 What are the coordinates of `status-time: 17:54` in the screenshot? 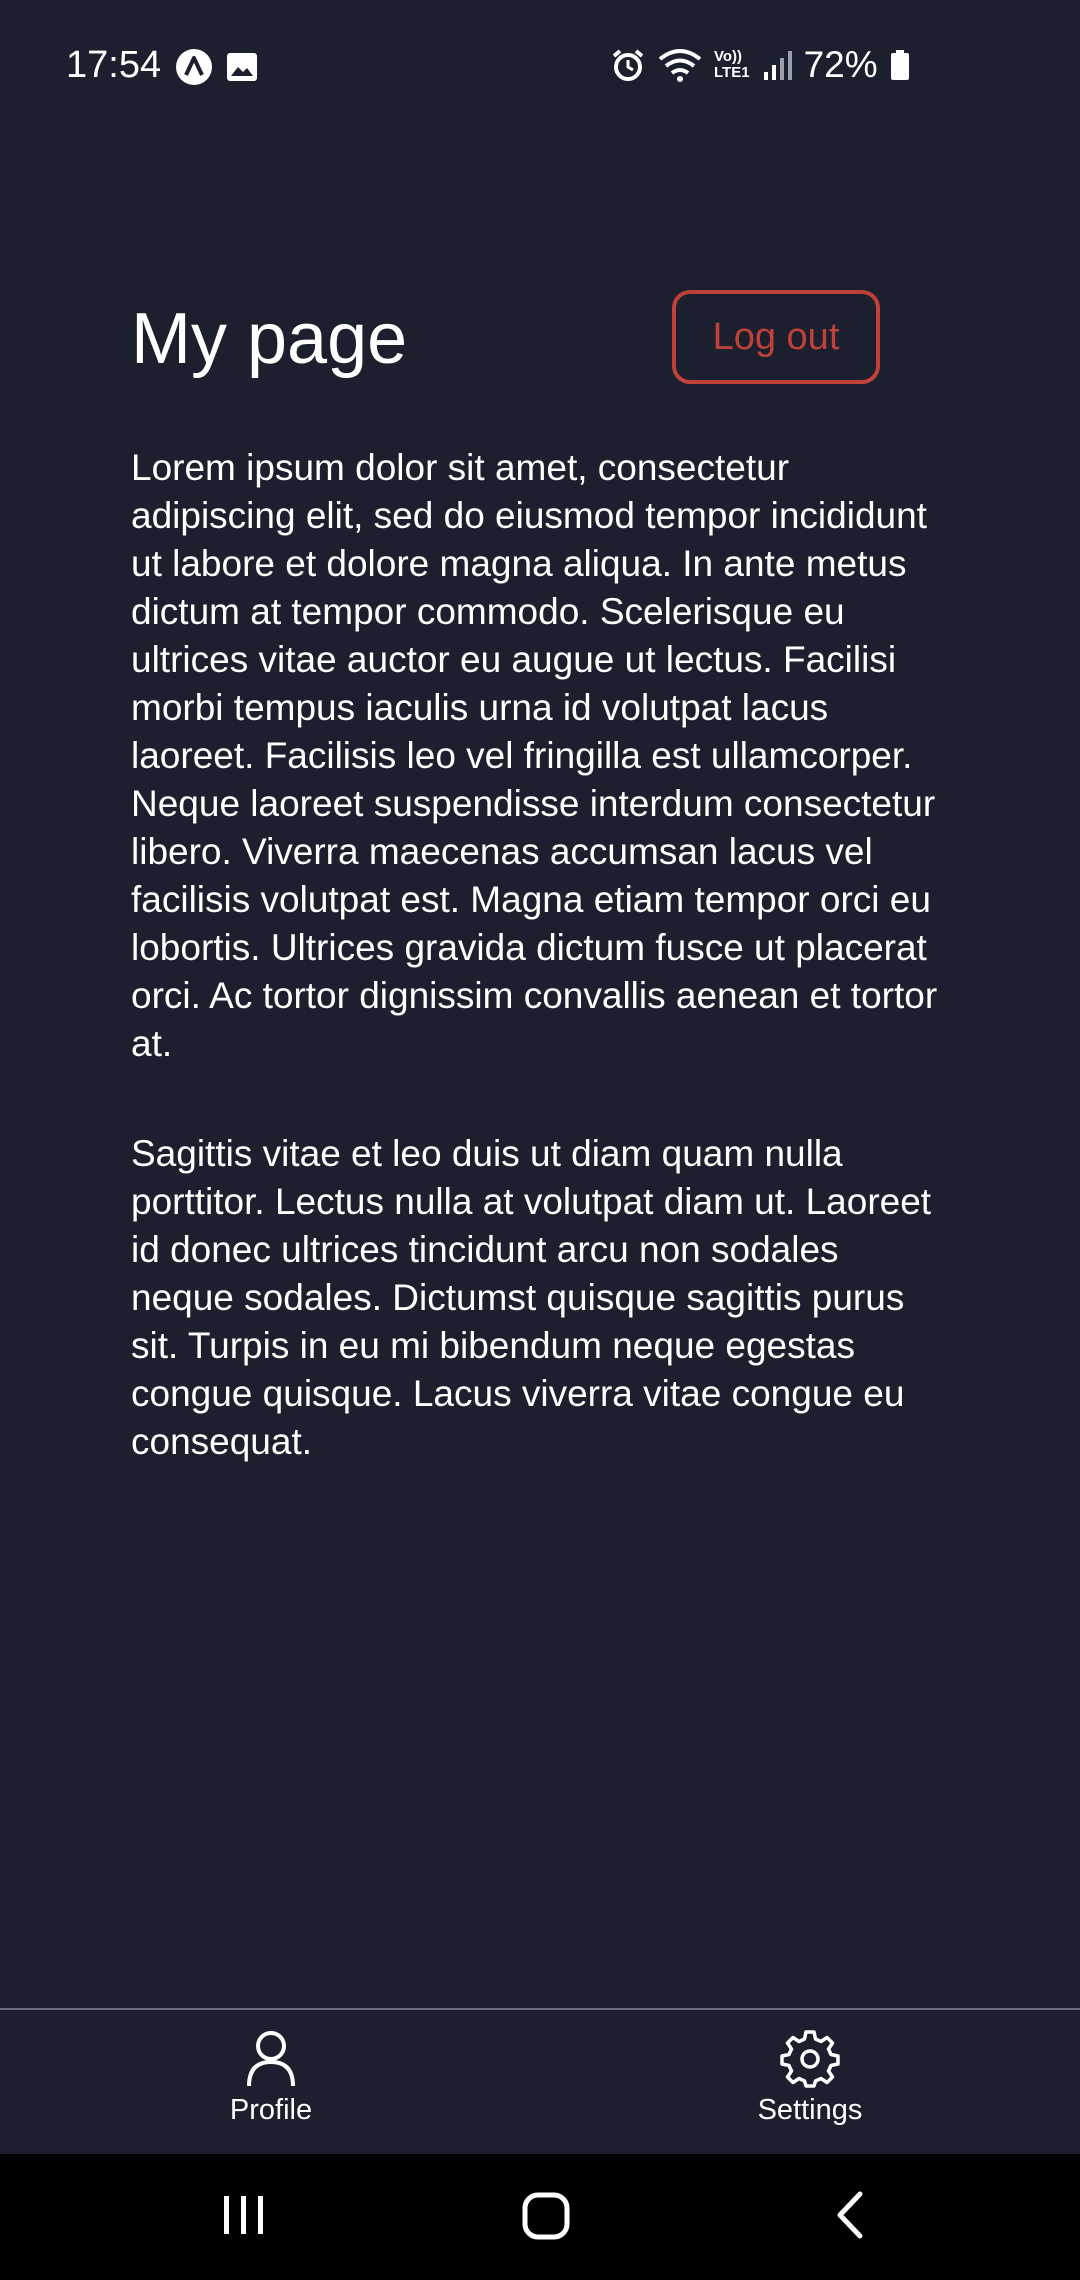 It's located at (114, 65).